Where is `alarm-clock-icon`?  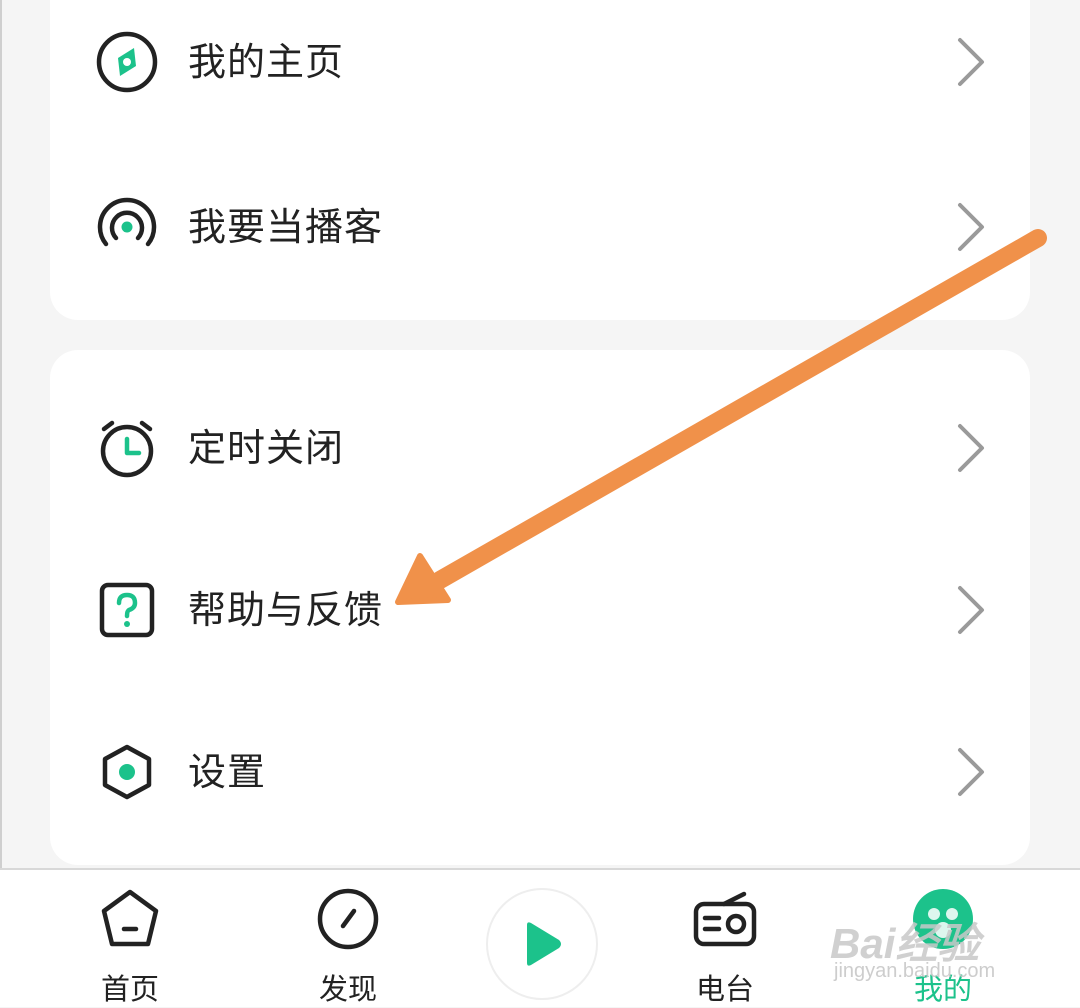 alarm-clock-icon is located at coordinates (127, 449).